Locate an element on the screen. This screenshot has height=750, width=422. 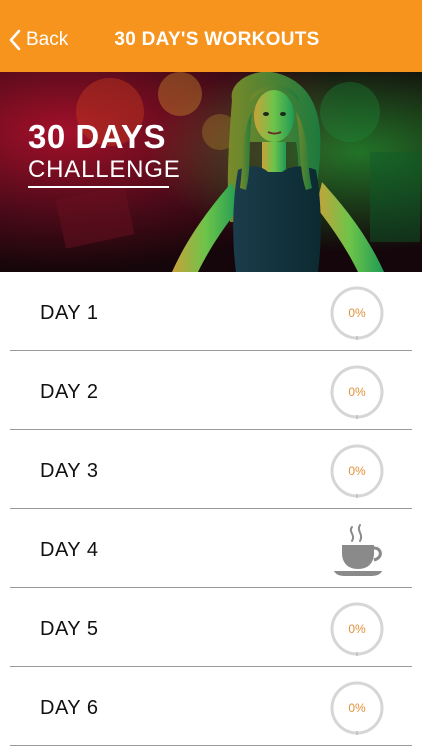
hero-subtitle: CHALLENGE is located at coordinates (104, 169).